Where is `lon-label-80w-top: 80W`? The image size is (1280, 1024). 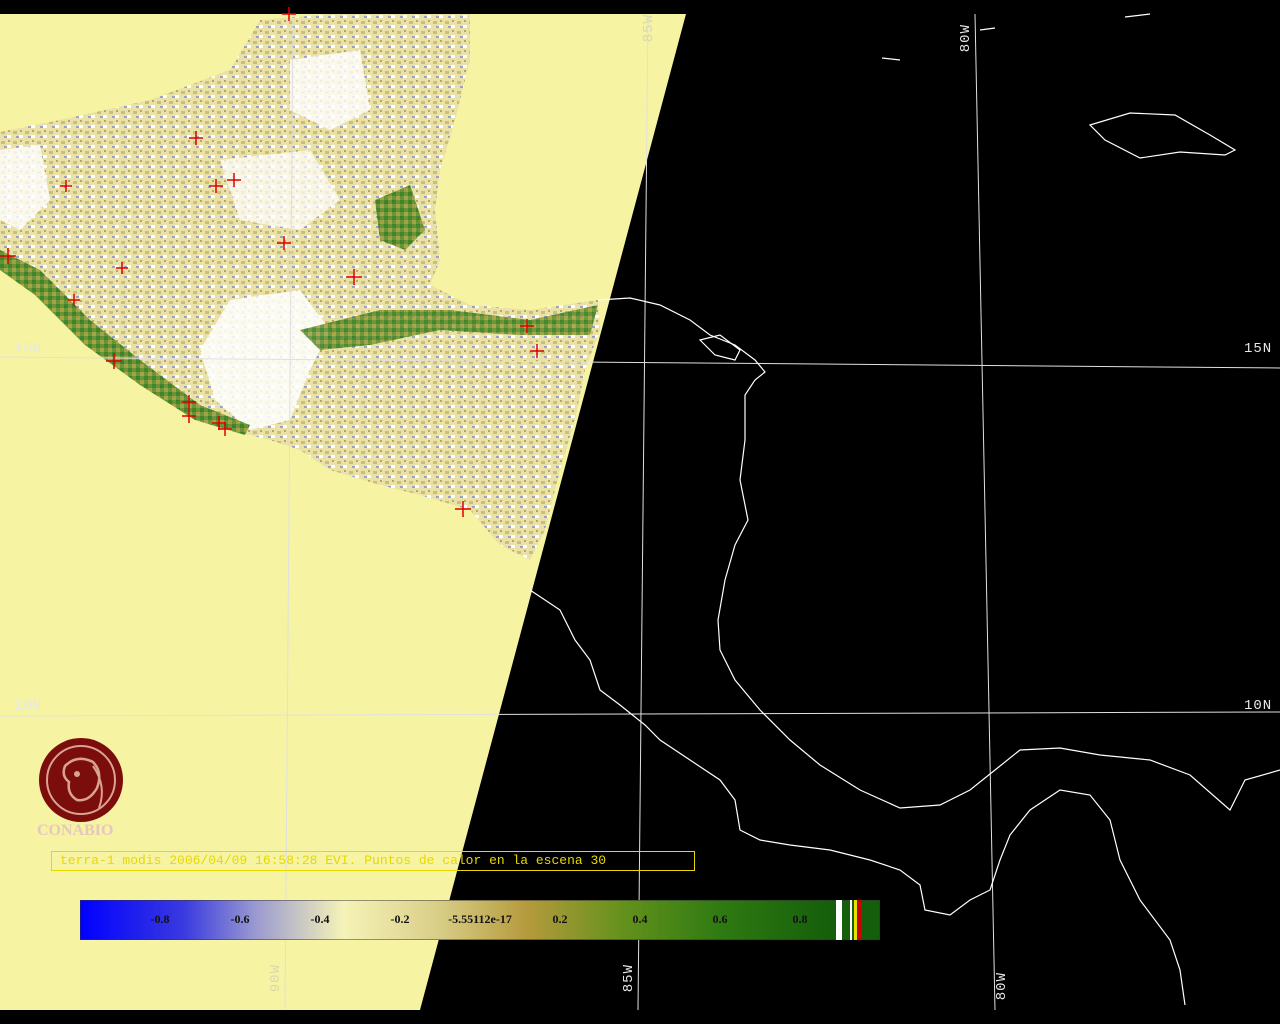
lon-label-80w-top: 80W is located at coordinates (966, 38).